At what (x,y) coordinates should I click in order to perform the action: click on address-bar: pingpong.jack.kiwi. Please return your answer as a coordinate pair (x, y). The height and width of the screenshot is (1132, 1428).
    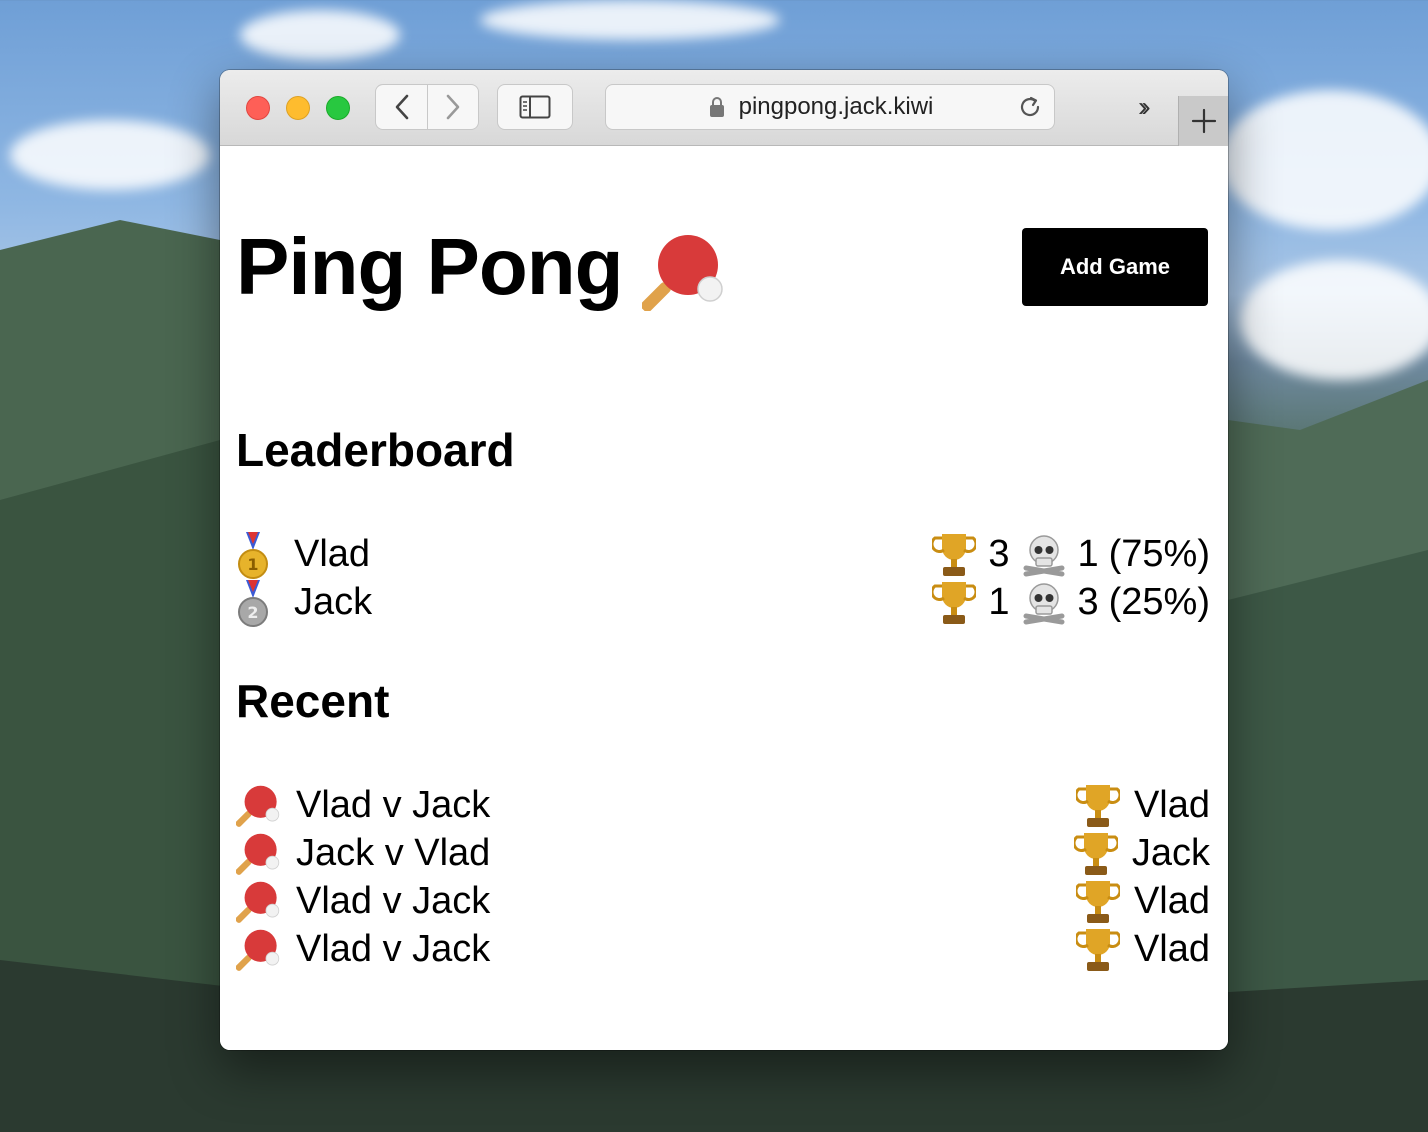
    Looking at the image, I should click on (830, 107).